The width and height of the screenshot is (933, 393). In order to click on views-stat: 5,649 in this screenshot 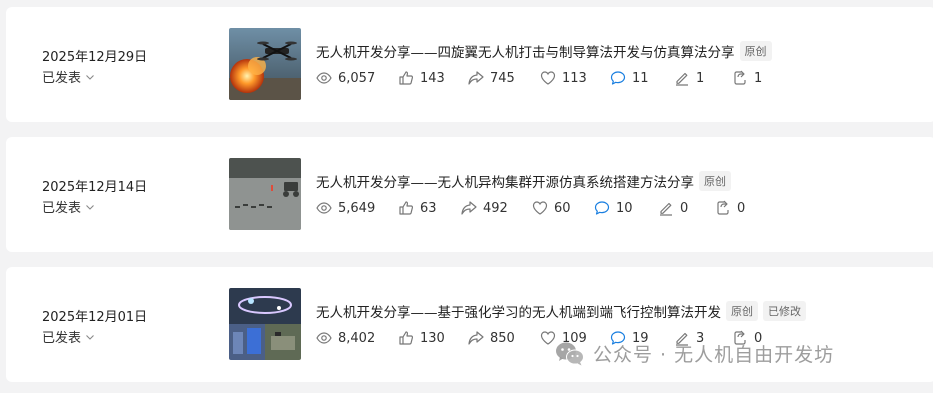, I will do `click(357, 208)`.